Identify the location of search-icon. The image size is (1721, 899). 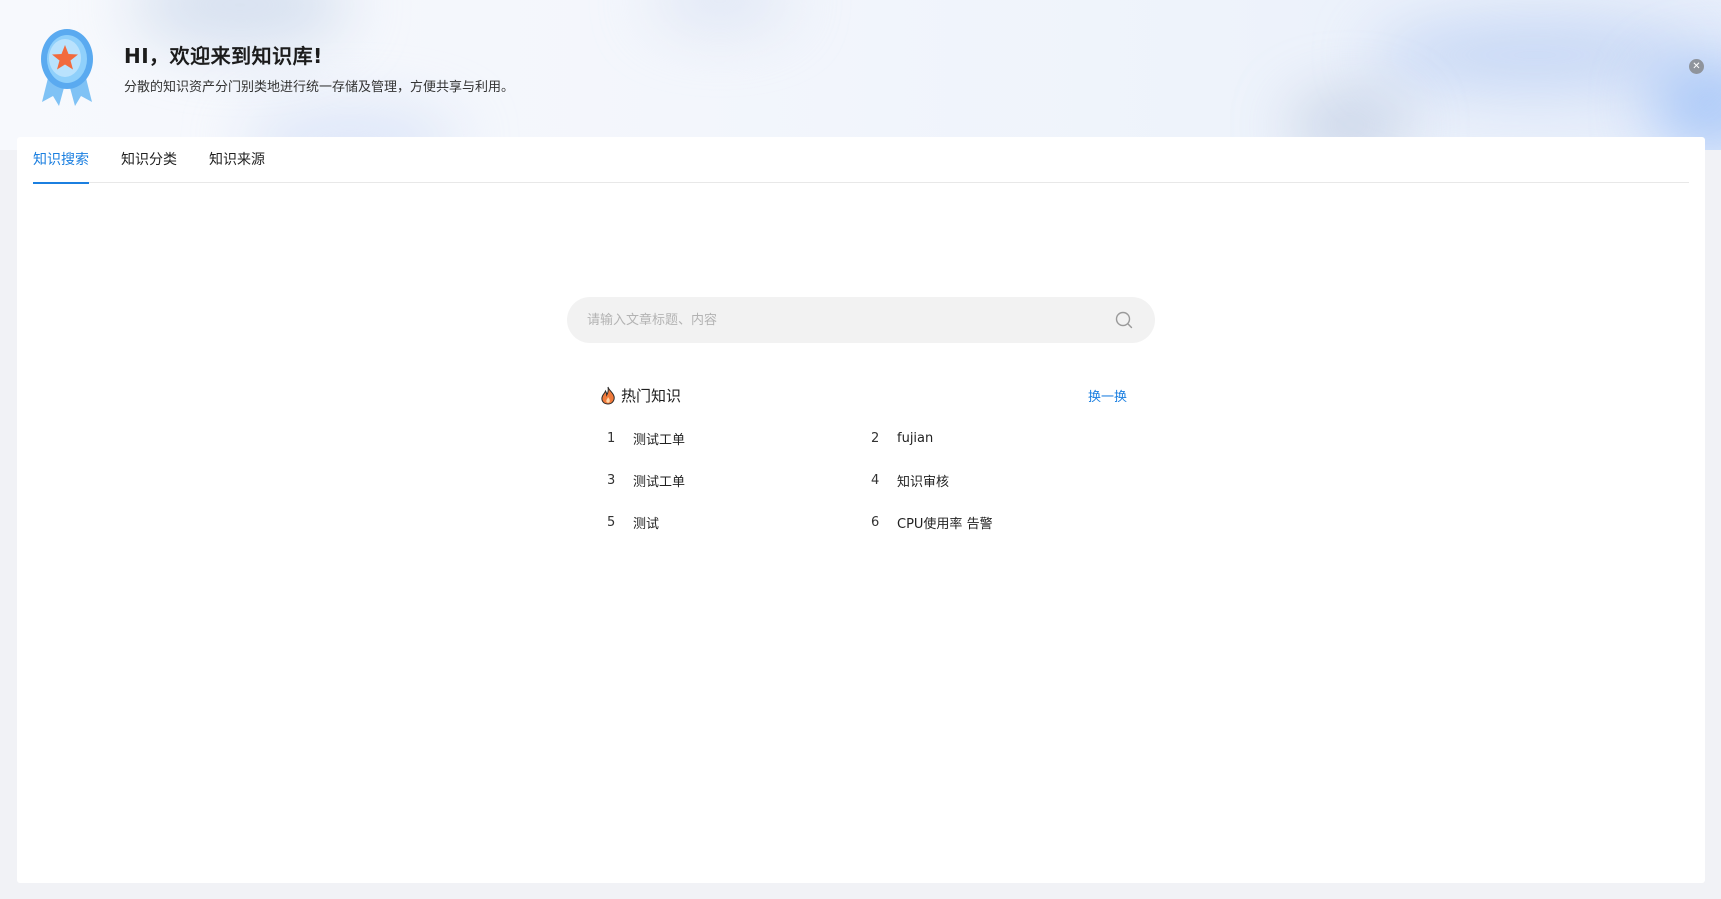
(1124, 320).